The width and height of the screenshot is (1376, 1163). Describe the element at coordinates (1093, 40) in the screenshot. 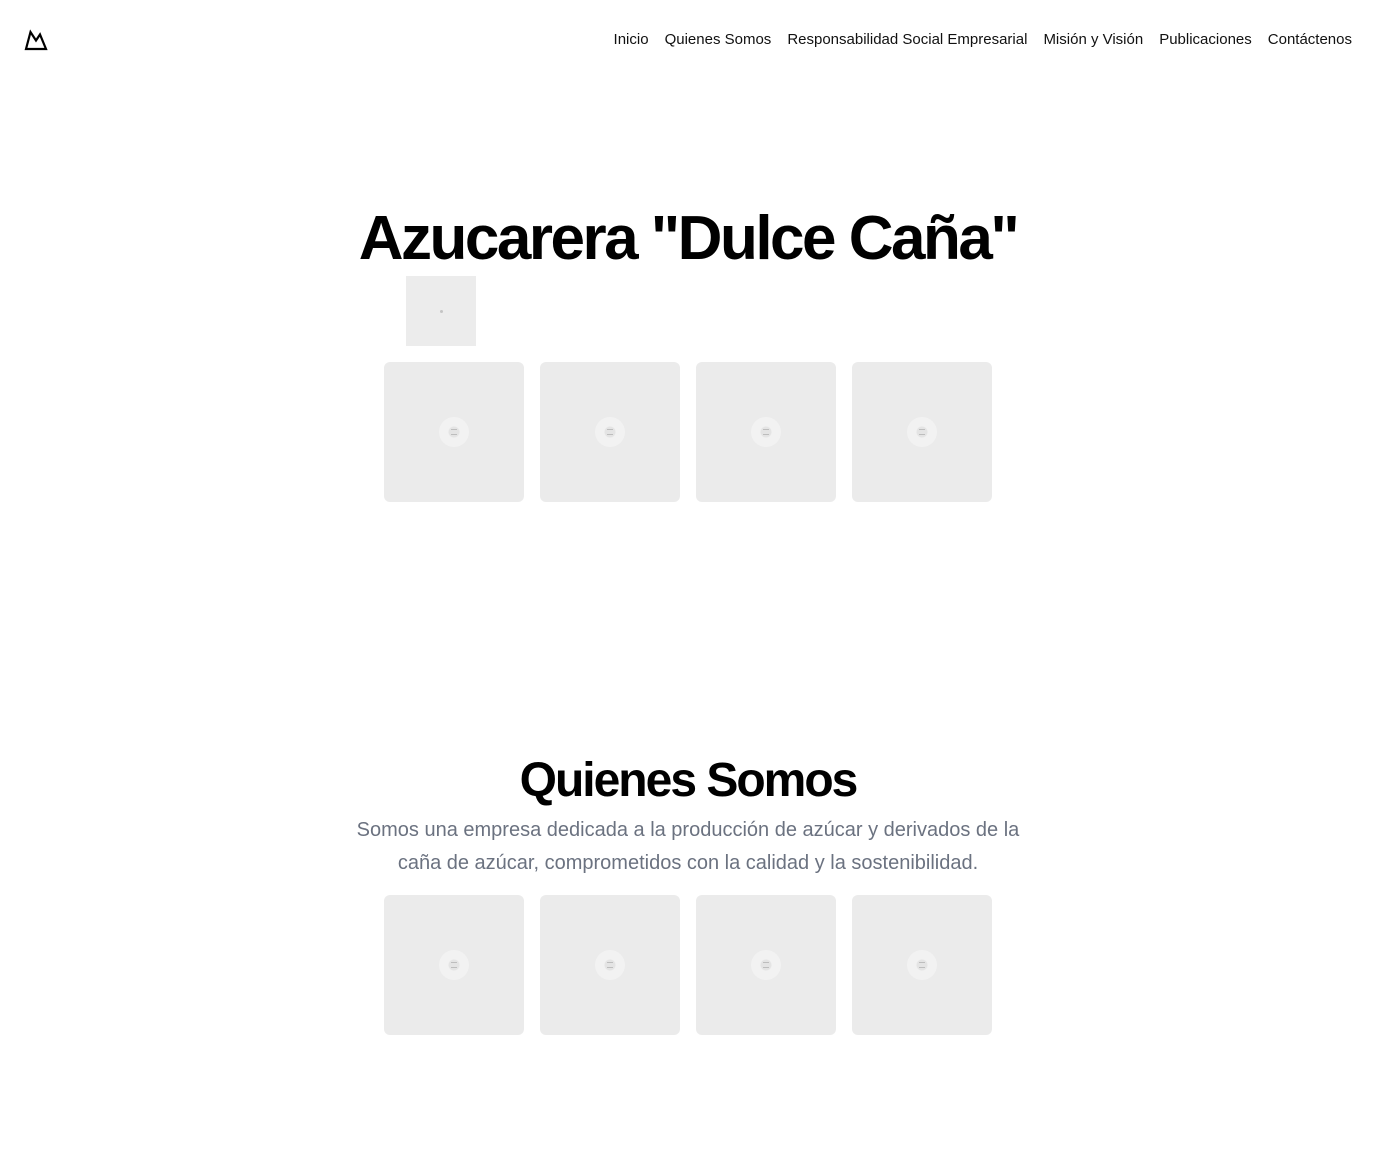

I see `nav-mision-vision: Misión y Visión` at that location.